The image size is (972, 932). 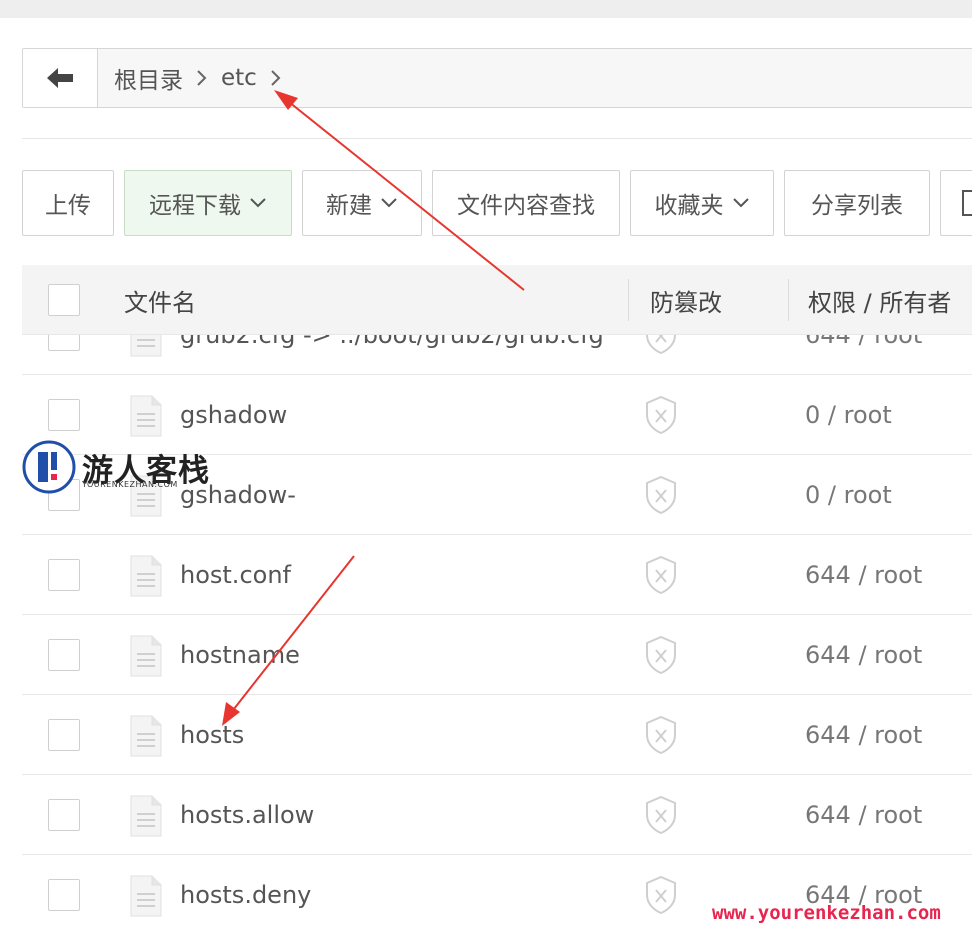 I want to click on share-list-label: 分享列表, so click(x=857, y=206).